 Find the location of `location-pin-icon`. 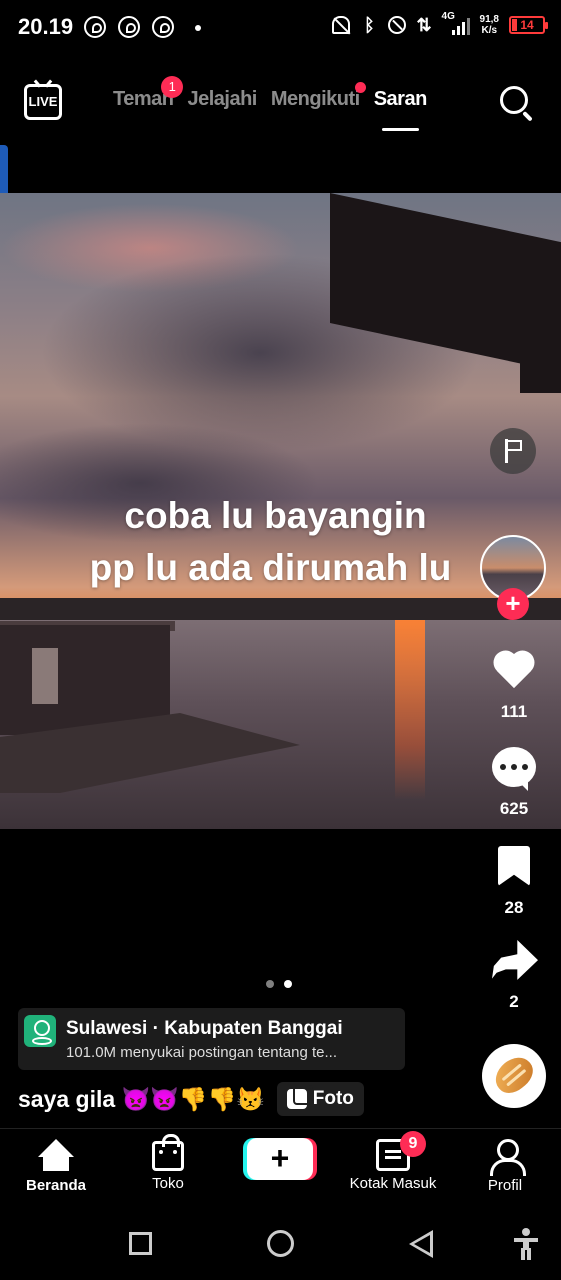

location-pin-icon is located at coordinates (40, 1031).